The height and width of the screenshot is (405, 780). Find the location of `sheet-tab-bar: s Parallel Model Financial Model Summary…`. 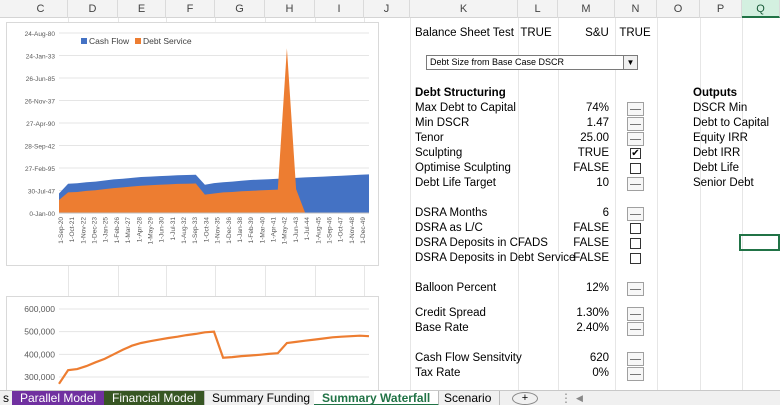

sheet-tab-bar: s Parallel Model Financial Model Summary… is located at coordinates (390, 397).